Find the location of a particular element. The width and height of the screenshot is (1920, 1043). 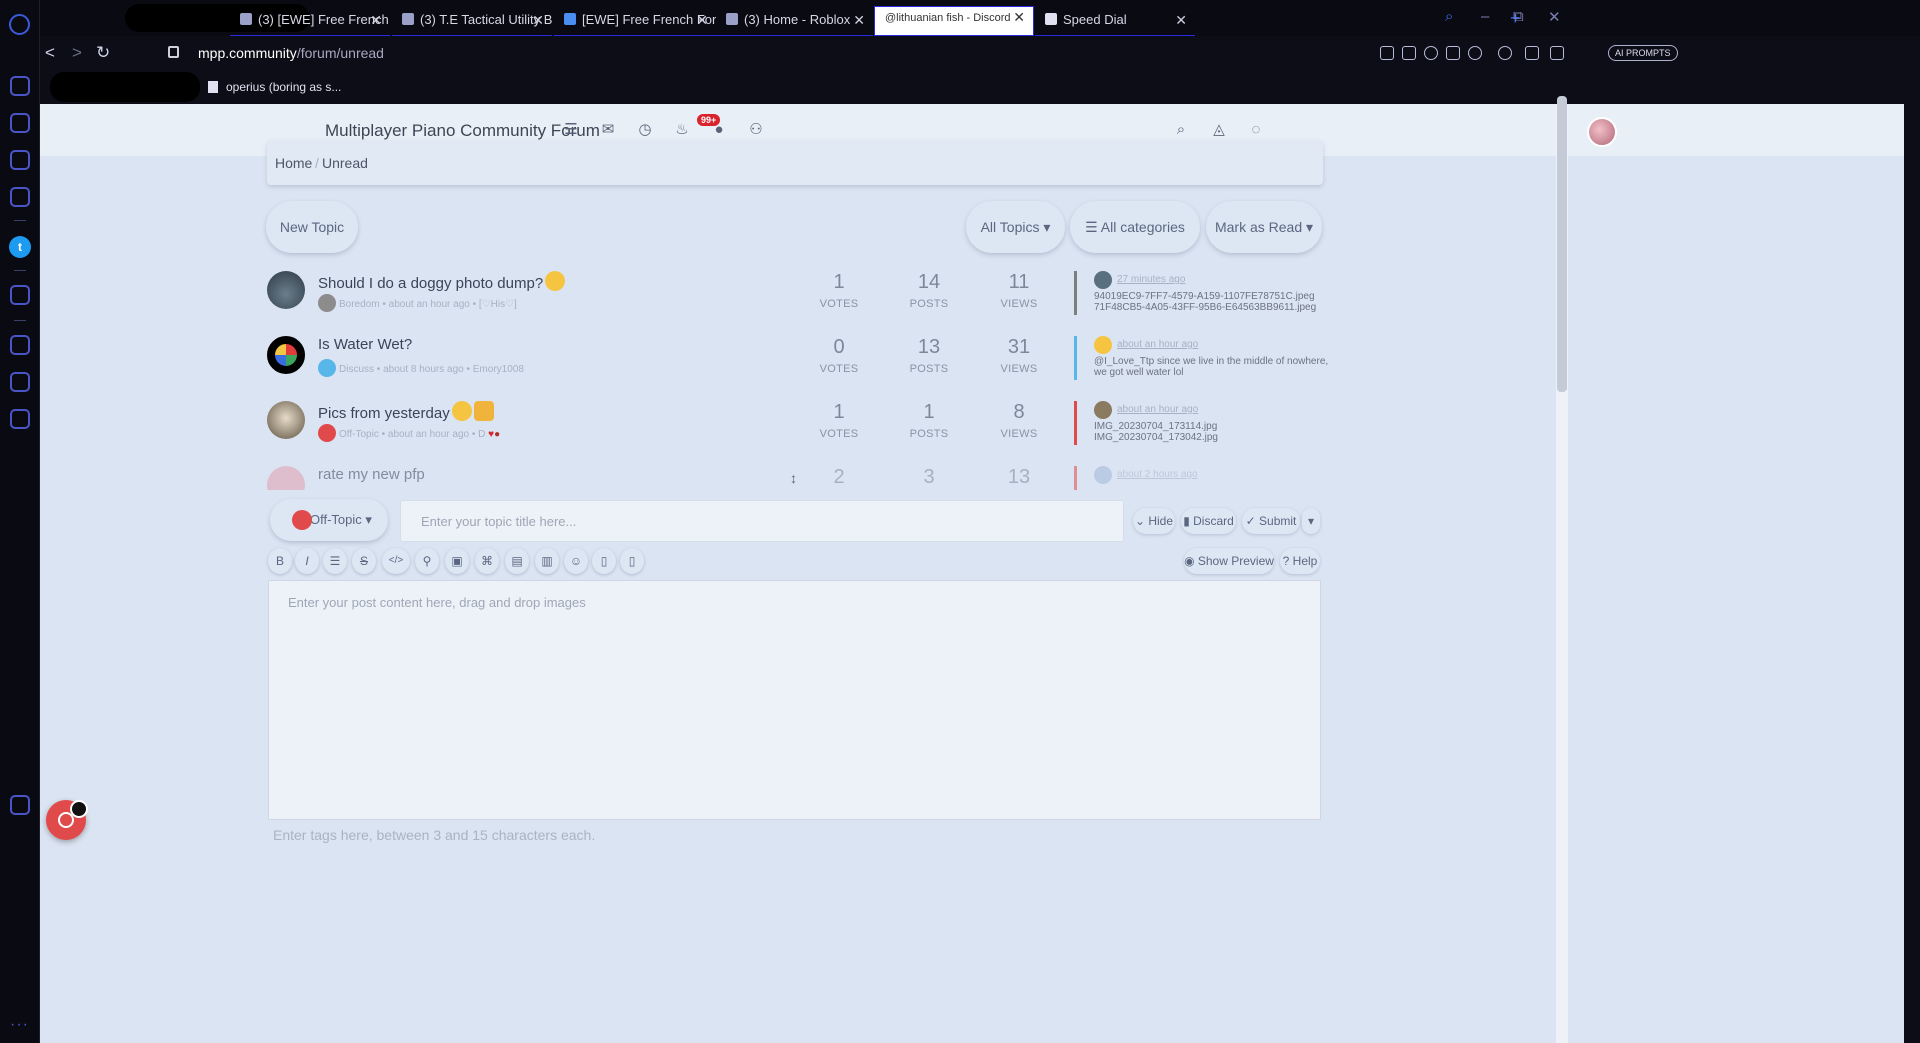

help-button: ? Help is located at coordinates (1300, 561).